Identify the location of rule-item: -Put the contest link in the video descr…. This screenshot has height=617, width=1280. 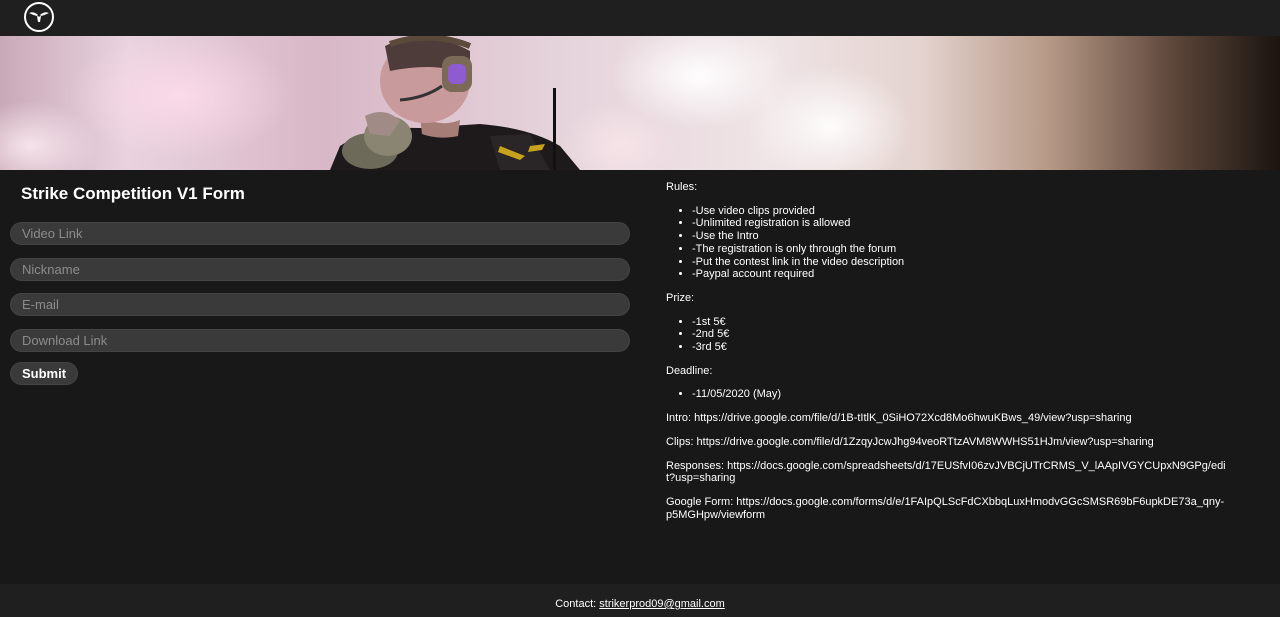
(959, 262).